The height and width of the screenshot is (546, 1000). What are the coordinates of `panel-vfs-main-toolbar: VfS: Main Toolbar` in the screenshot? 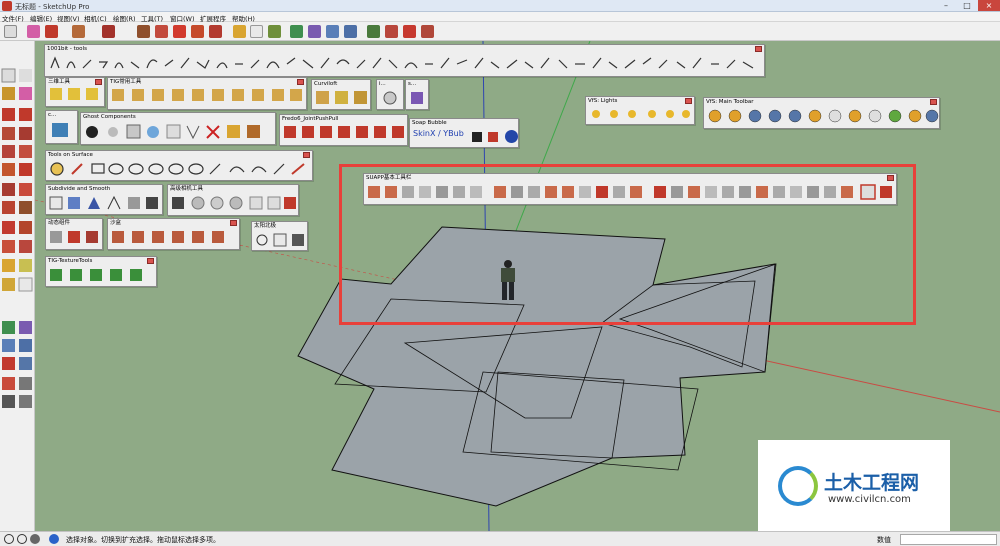 It's located at (821, 113).